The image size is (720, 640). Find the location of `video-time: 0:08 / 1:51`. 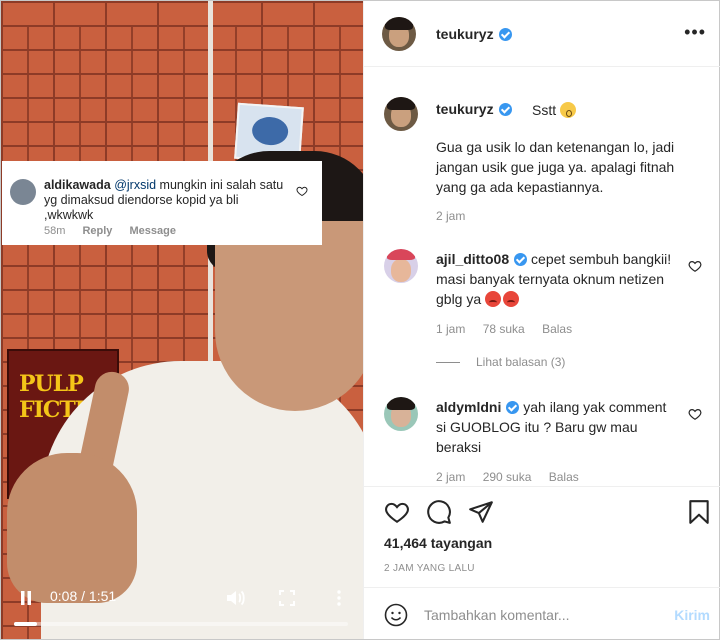

video-time: 0:08 / 1:51 is located at coordinates (83, 596).